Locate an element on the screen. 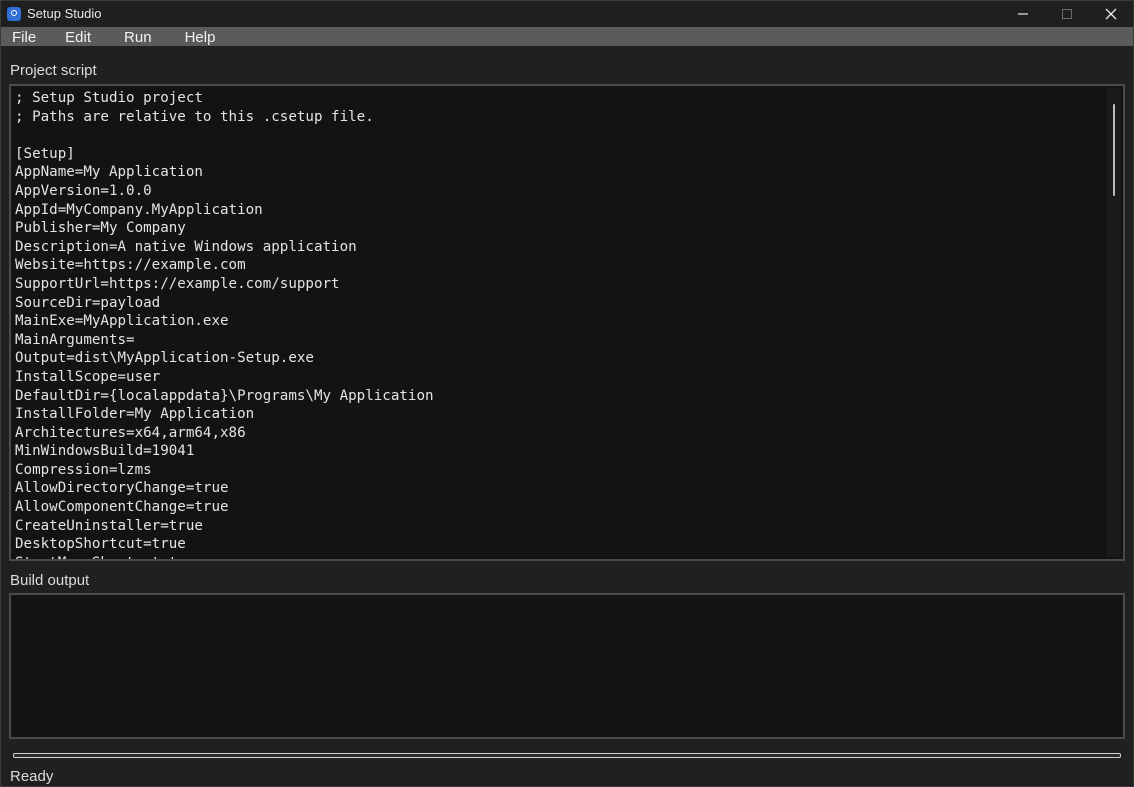 This screenshot has height=787, width=1134. script-line: AppId=MyCompany.MyApplication is located at coordinates (139, 209).